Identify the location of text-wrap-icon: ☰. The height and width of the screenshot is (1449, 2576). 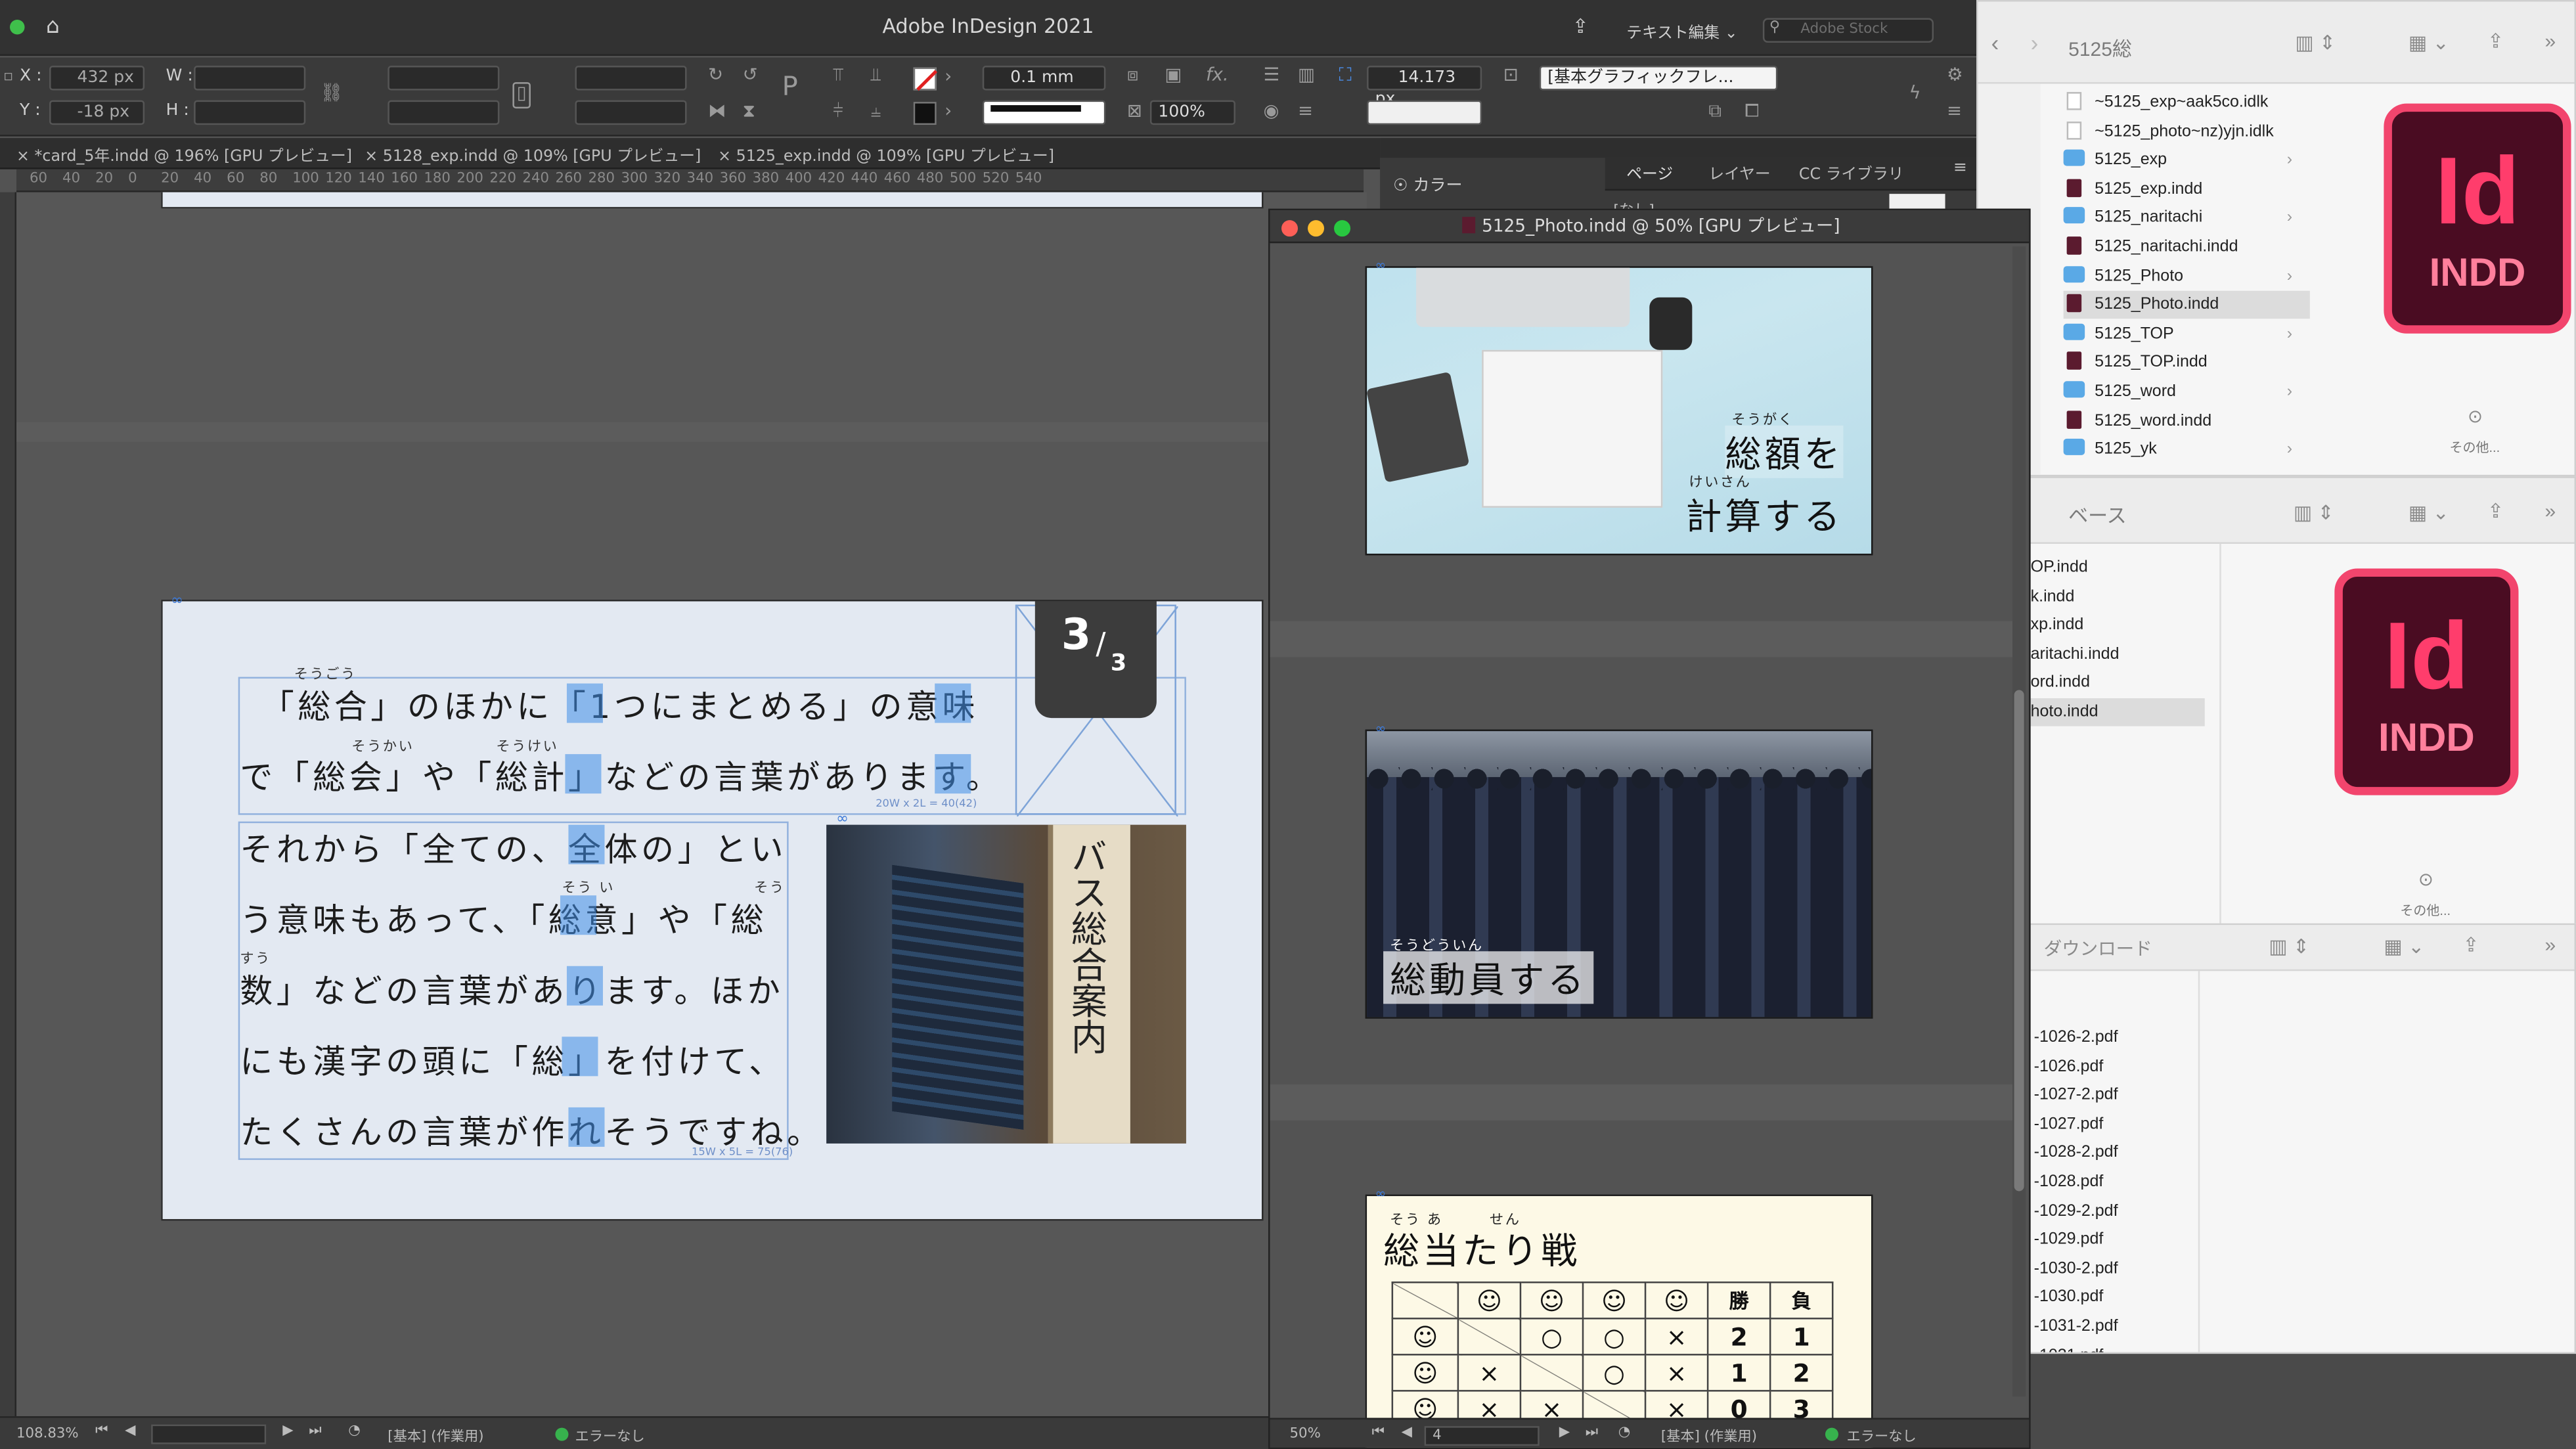
(1271, 75).